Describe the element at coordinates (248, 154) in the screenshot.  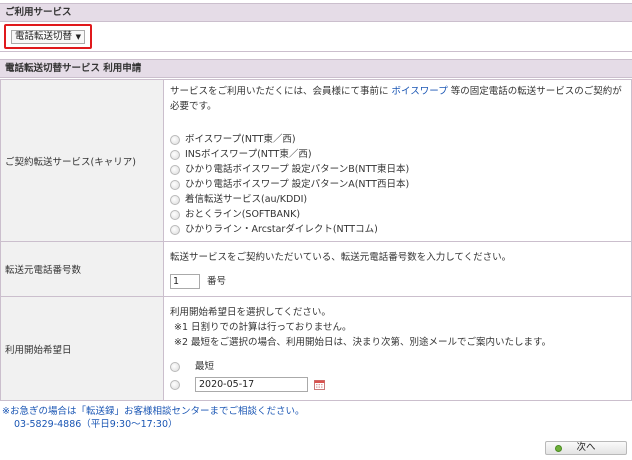
I see `carrier-option-label: INSボイスワープ(NTT東／西)` at that location.